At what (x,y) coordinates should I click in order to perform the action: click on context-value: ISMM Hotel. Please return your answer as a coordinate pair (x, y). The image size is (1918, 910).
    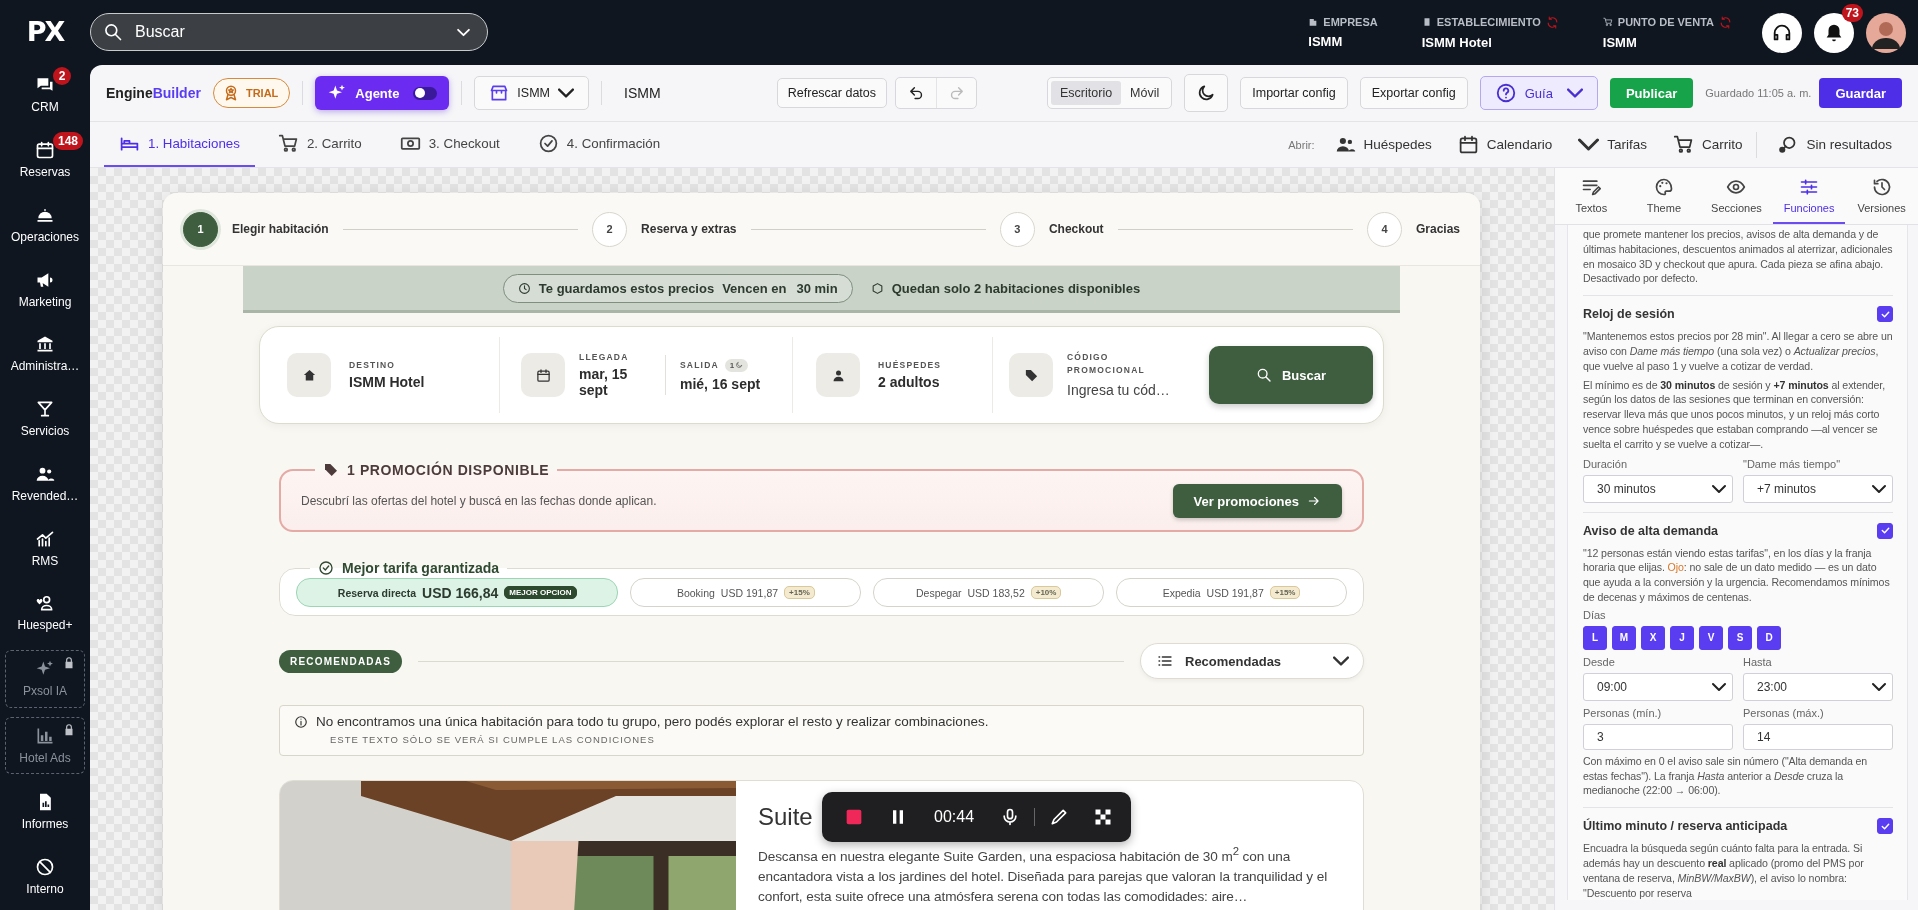
    Looking at the image, I should click on (1490, 42).